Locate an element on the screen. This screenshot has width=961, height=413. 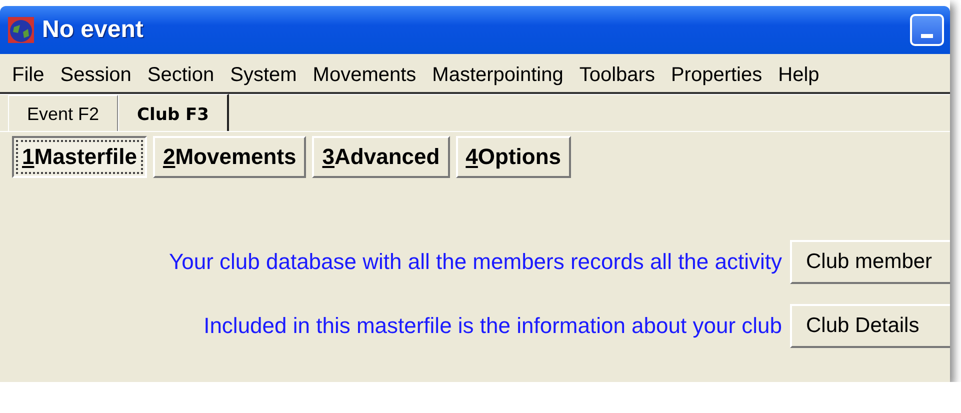
menu-item: Movements is located at coordinates (364, 75).